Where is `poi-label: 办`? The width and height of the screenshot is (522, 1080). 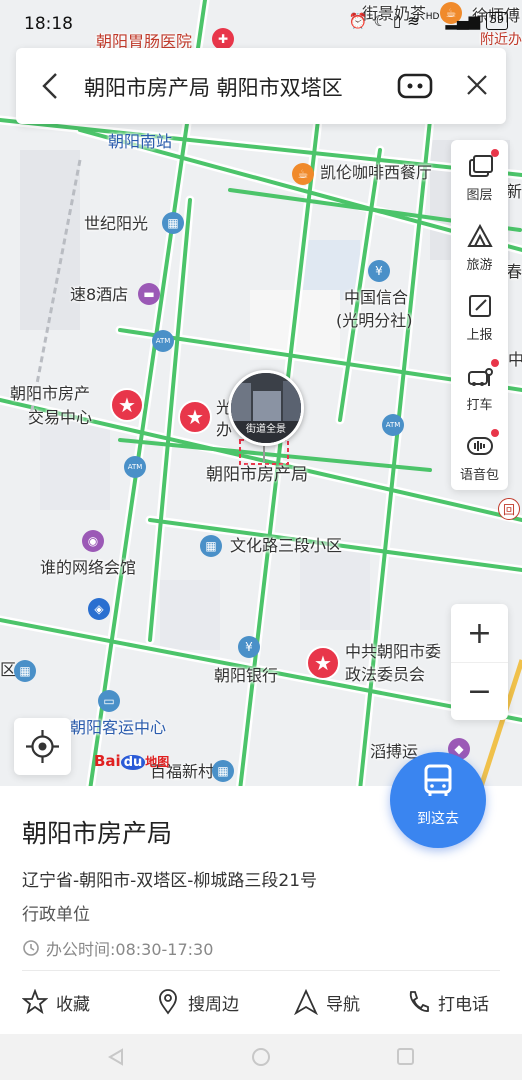 poi-label: 办 is located at coordinates (224, 430).